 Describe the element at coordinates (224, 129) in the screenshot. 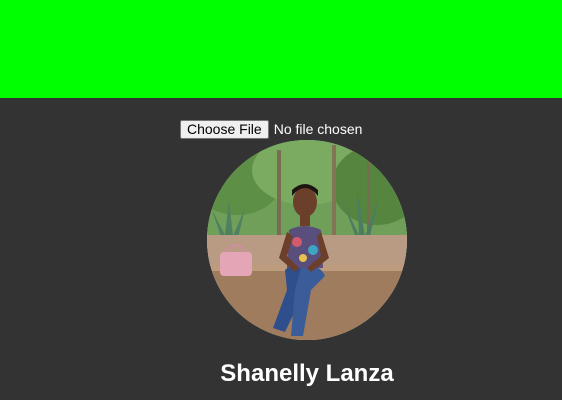

I see `choose-file-button: Choose File` at that location.